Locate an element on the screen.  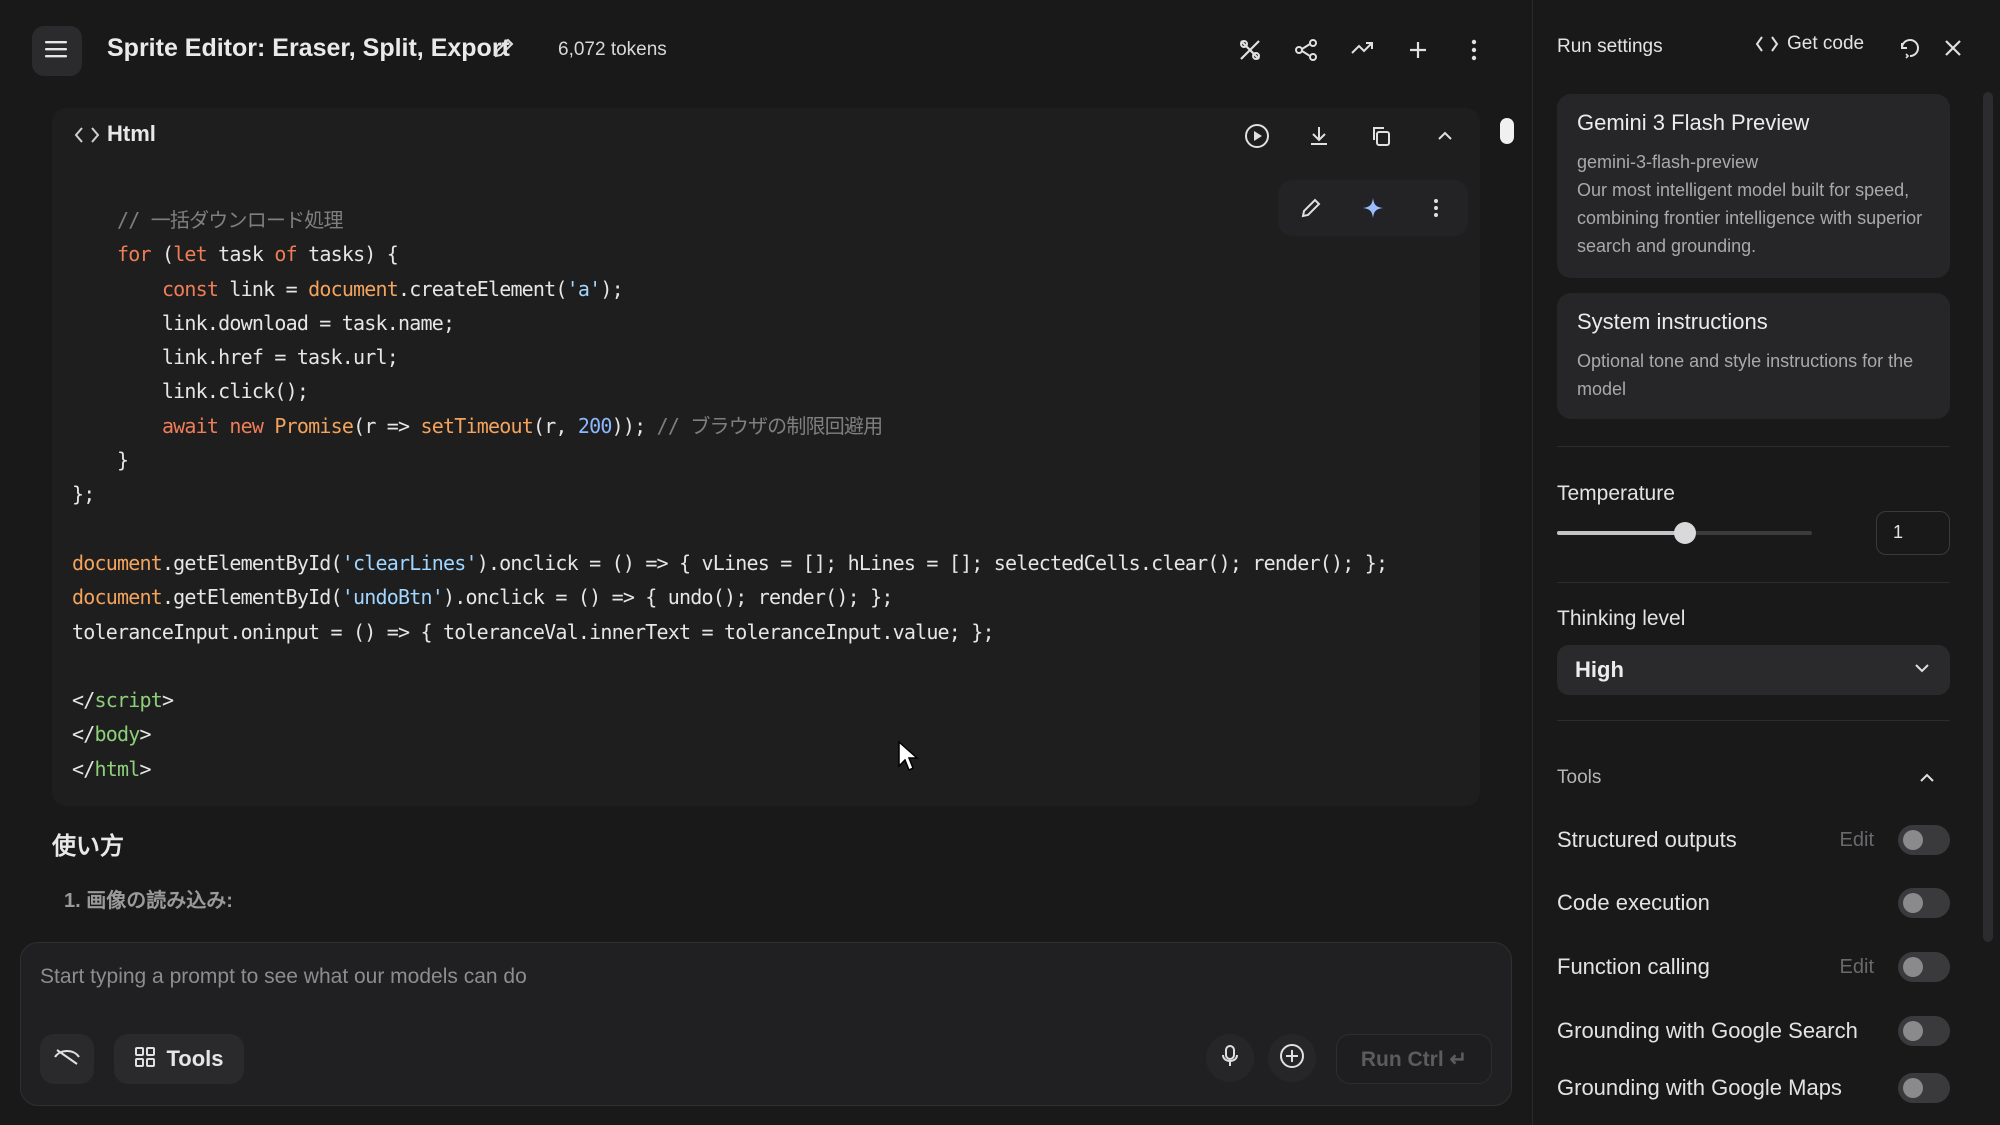
tools-button: Tools is located at coordinates (179, 1059).